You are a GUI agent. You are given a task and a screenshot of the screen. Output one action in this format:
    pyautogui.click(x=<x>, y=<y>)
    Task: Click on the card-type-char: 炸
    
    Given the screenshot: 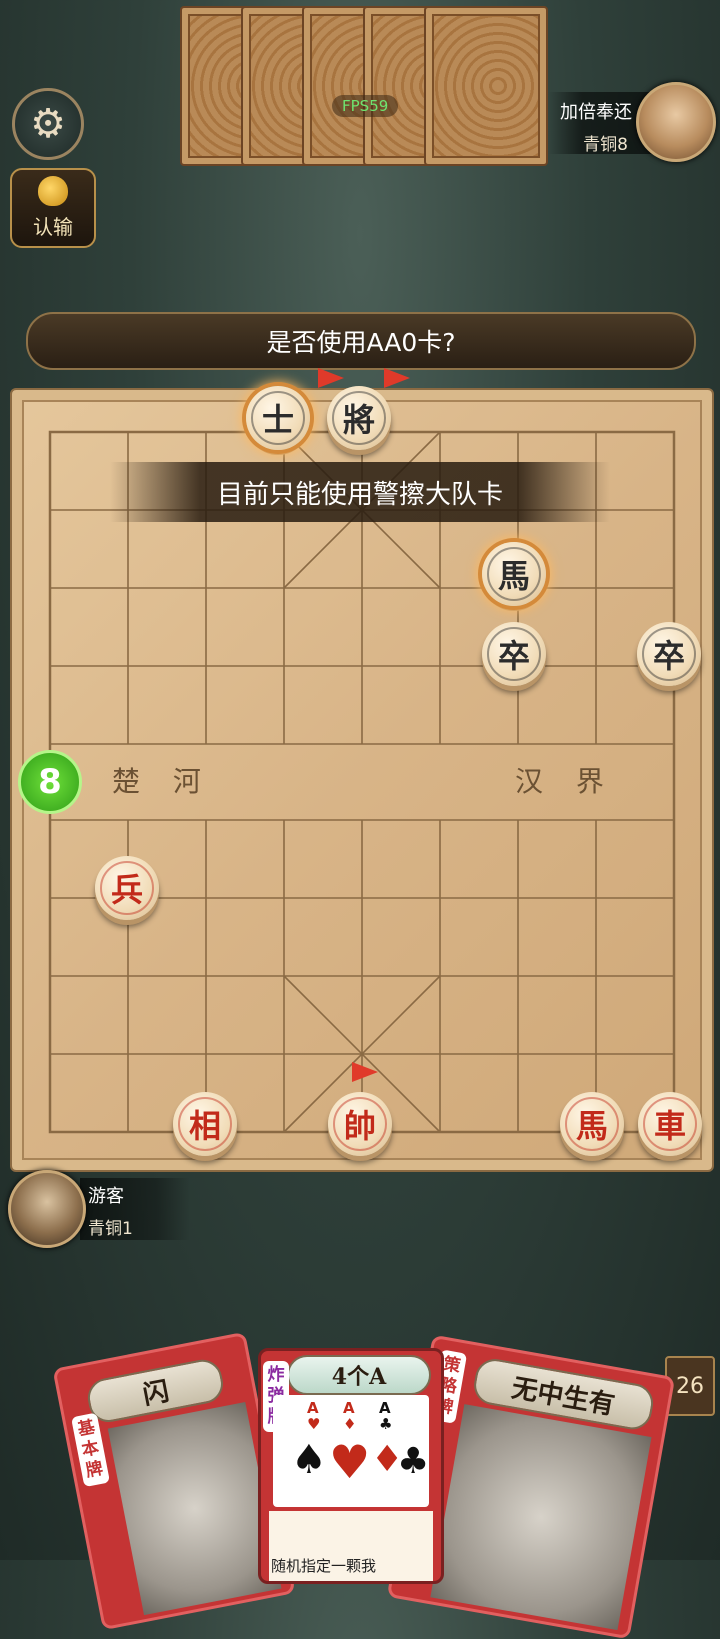 What is the action you would take?
    pyautogui.click(x=276, y=1375)
    